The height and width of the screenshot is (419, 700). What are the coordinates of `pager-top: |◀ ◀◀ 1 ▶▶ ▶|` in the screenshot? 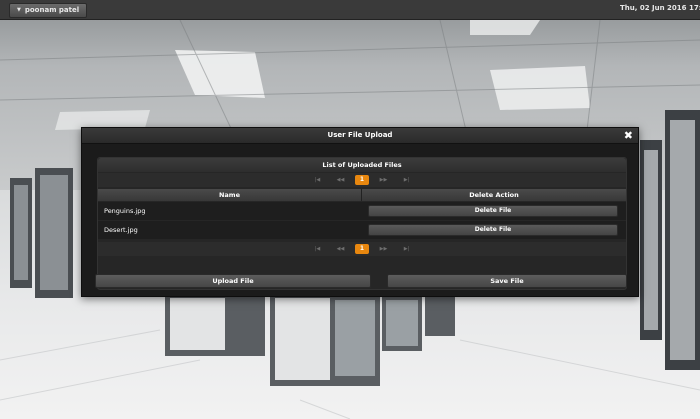 It's located at (362, 180).